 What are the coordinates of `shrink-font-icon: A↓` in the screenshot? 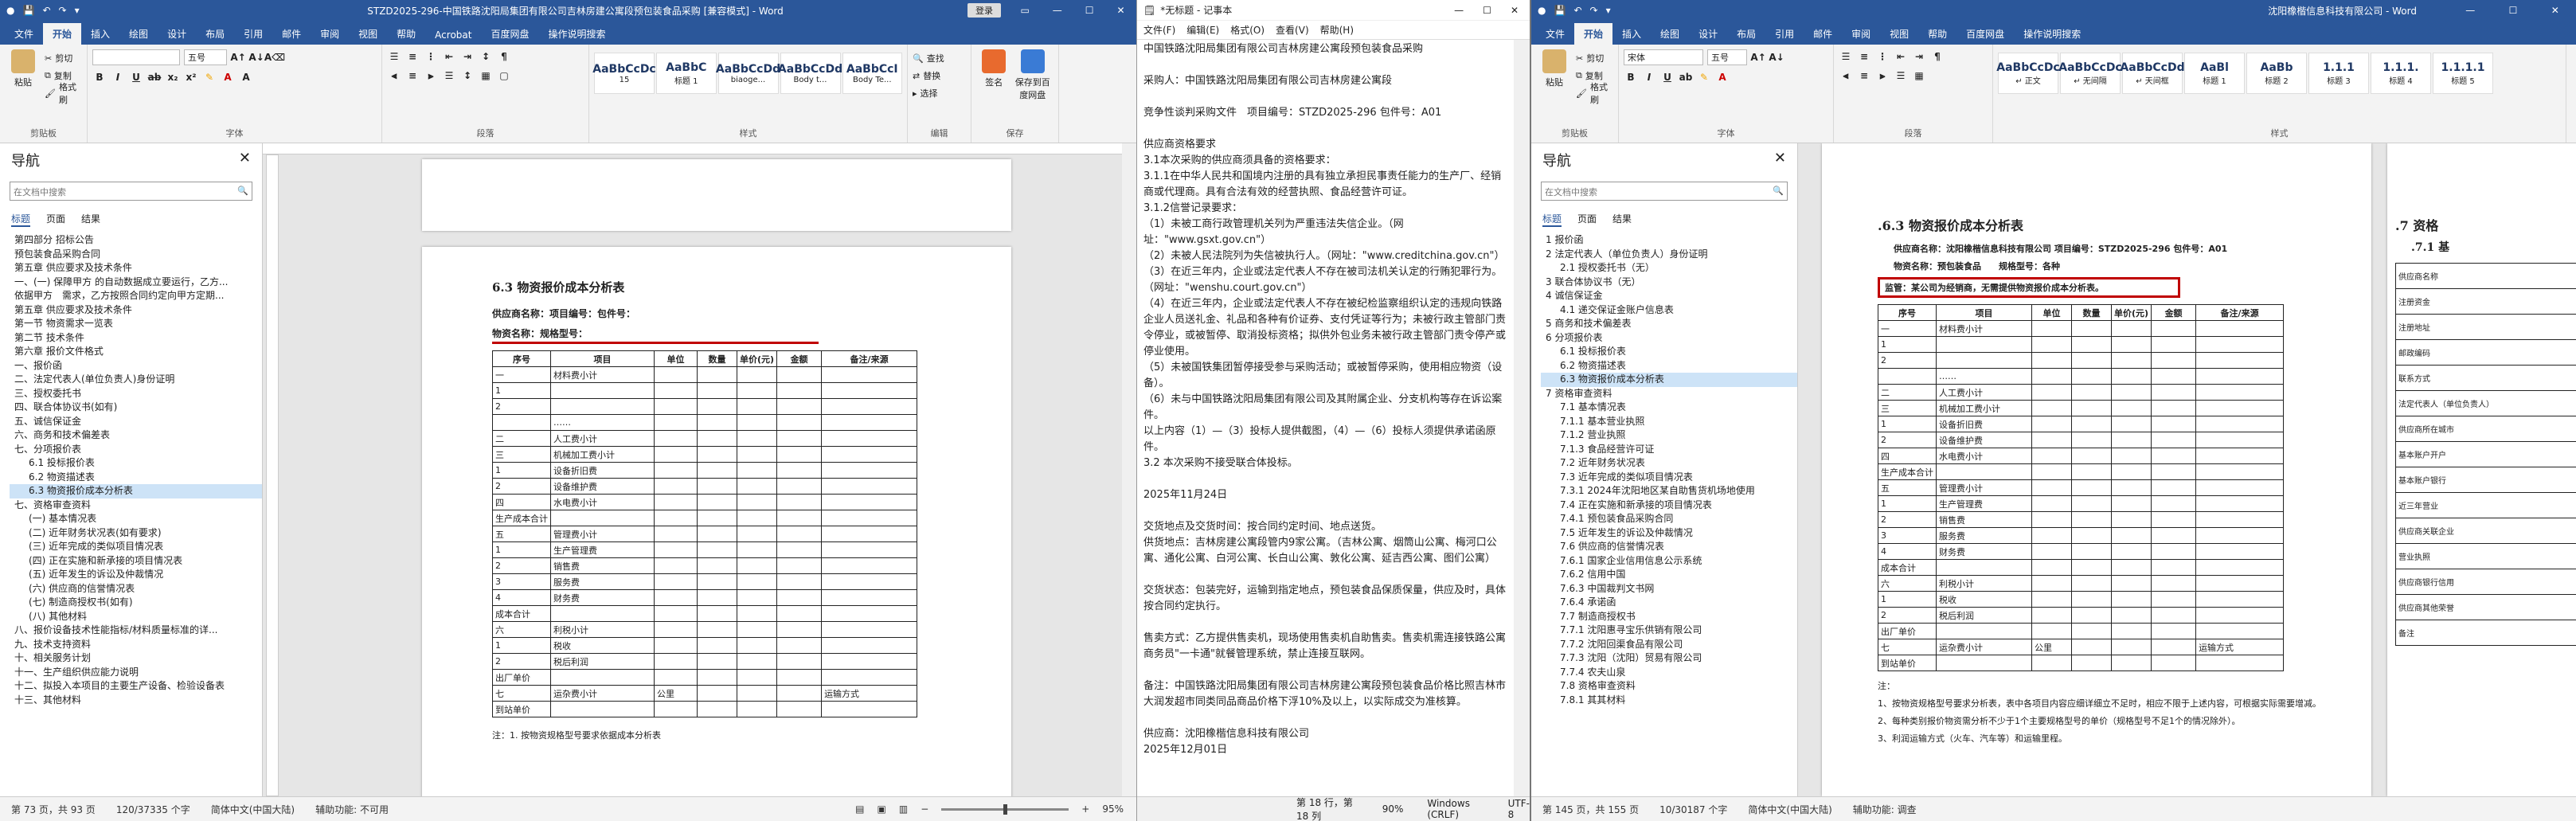 It's located at (1776, 57).